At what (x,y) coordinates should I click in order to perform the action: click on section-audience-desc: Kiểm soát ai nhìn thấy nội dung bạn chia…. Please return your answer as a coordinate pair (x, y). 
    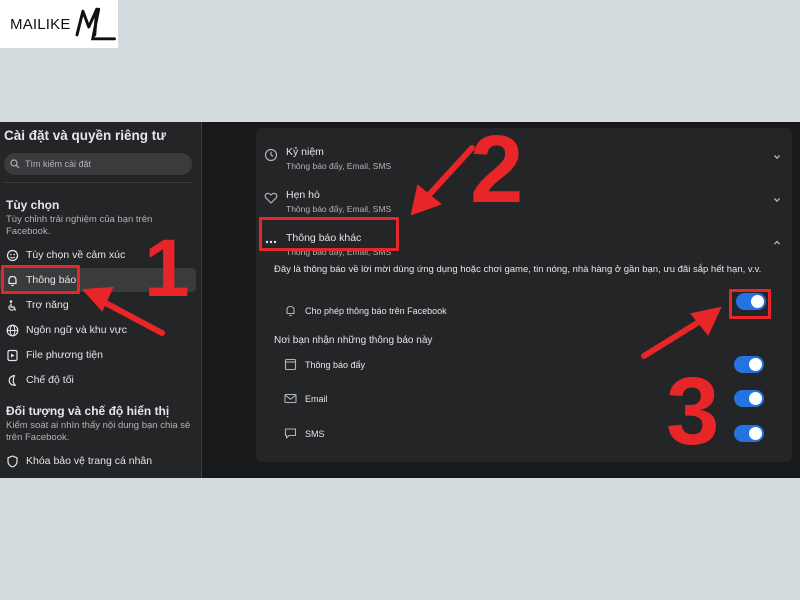
    Looking at the image, I should click on (98, 431).